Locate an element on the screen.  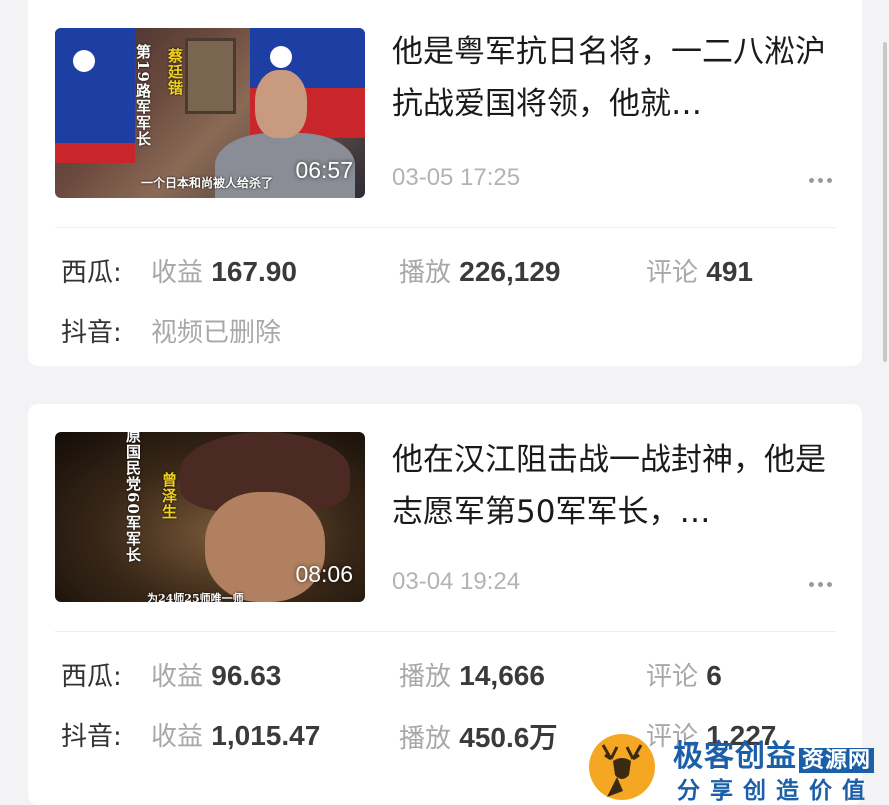
comments-value: 491 is located at coordinates (729, 271).